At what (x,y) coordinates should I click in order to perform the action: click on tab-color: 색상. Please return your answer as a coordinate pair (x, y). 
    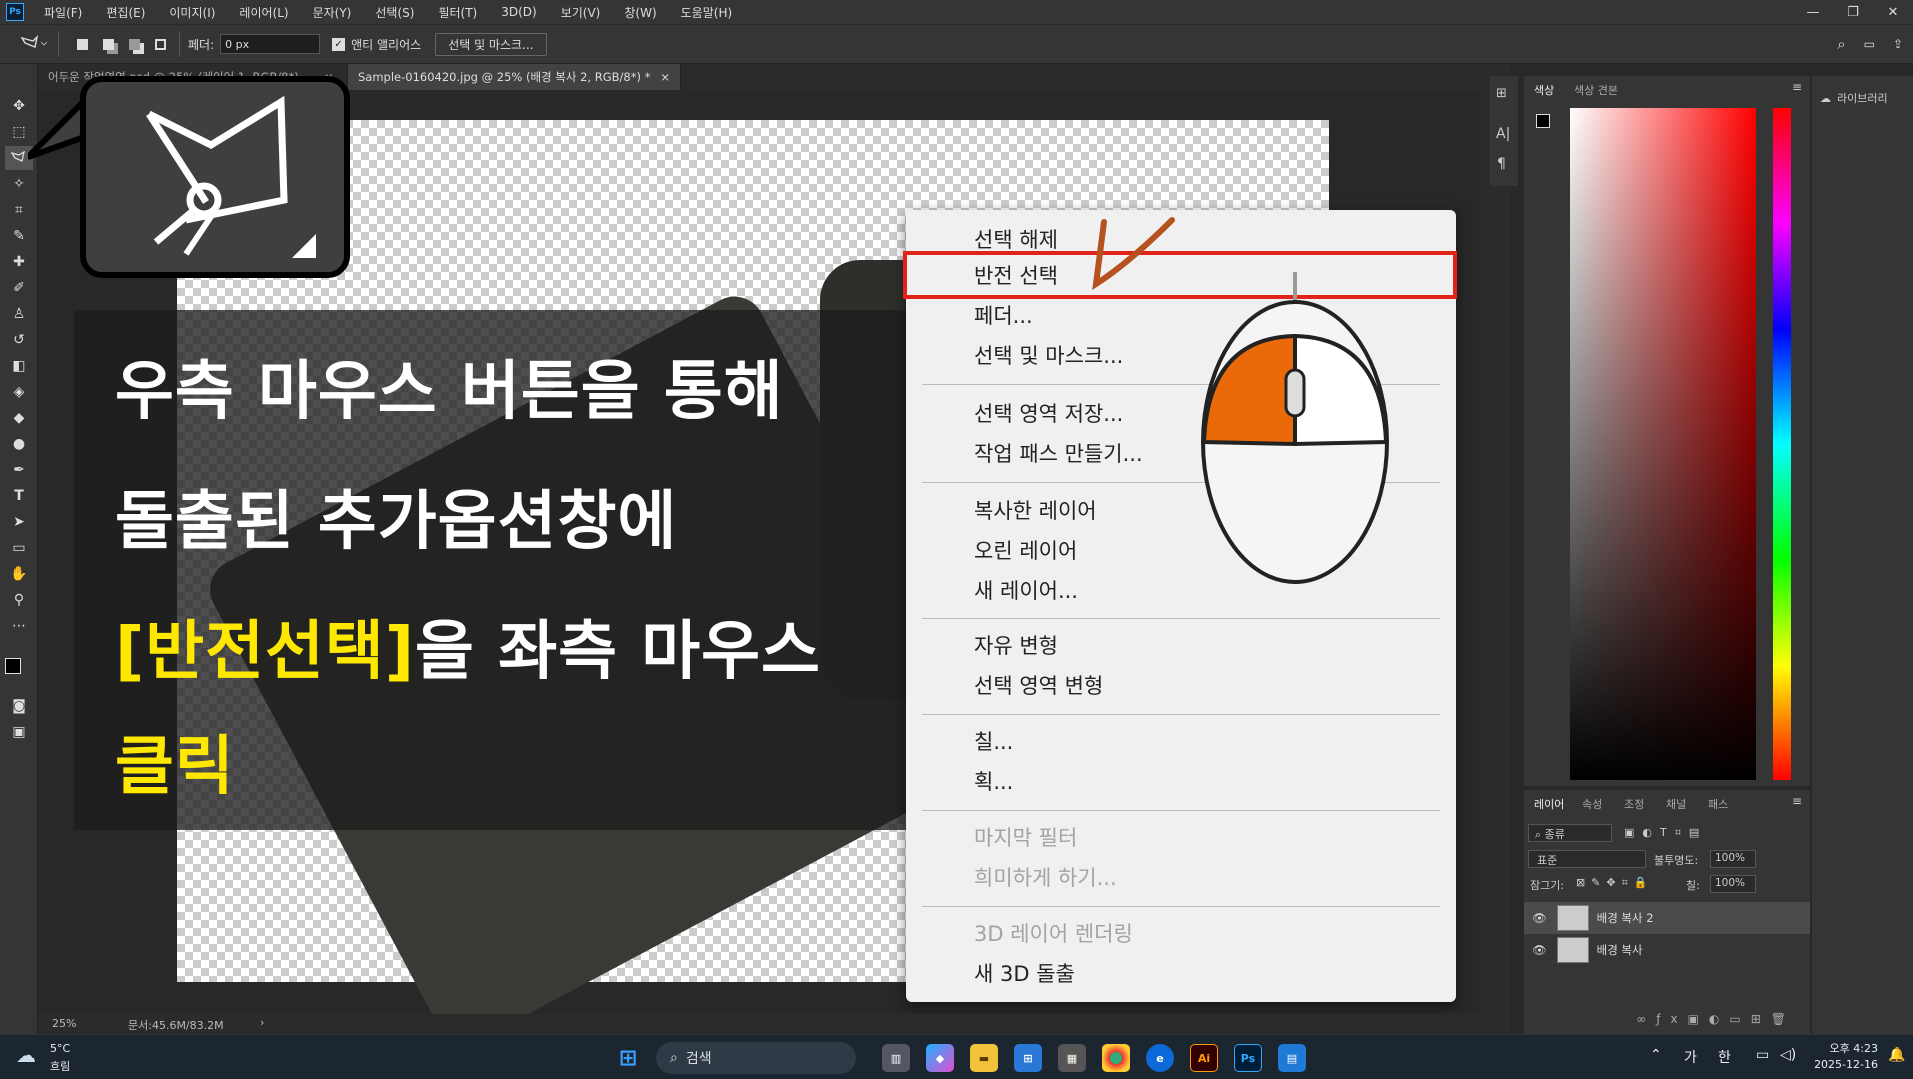
    Looking at the image, I should click on (1544, 90).